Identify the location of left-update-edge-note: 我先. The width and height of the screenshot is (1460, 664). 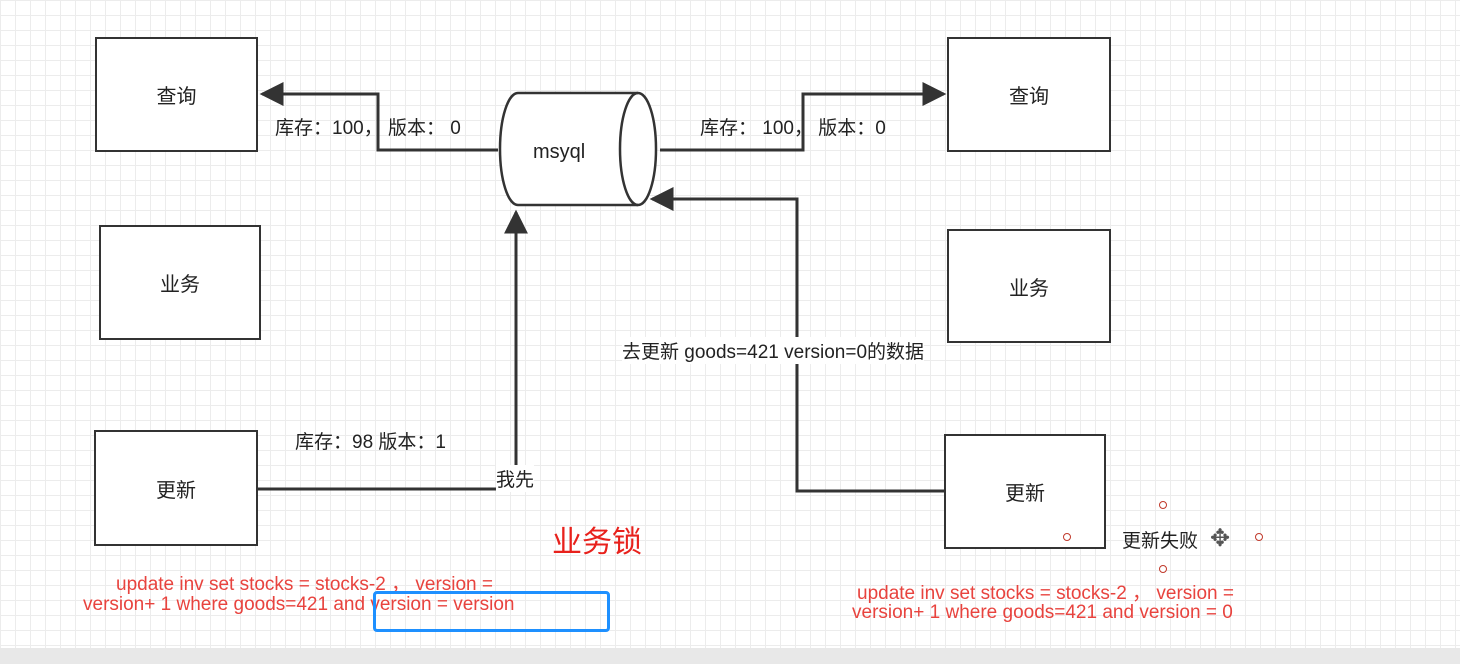
(515, 478).